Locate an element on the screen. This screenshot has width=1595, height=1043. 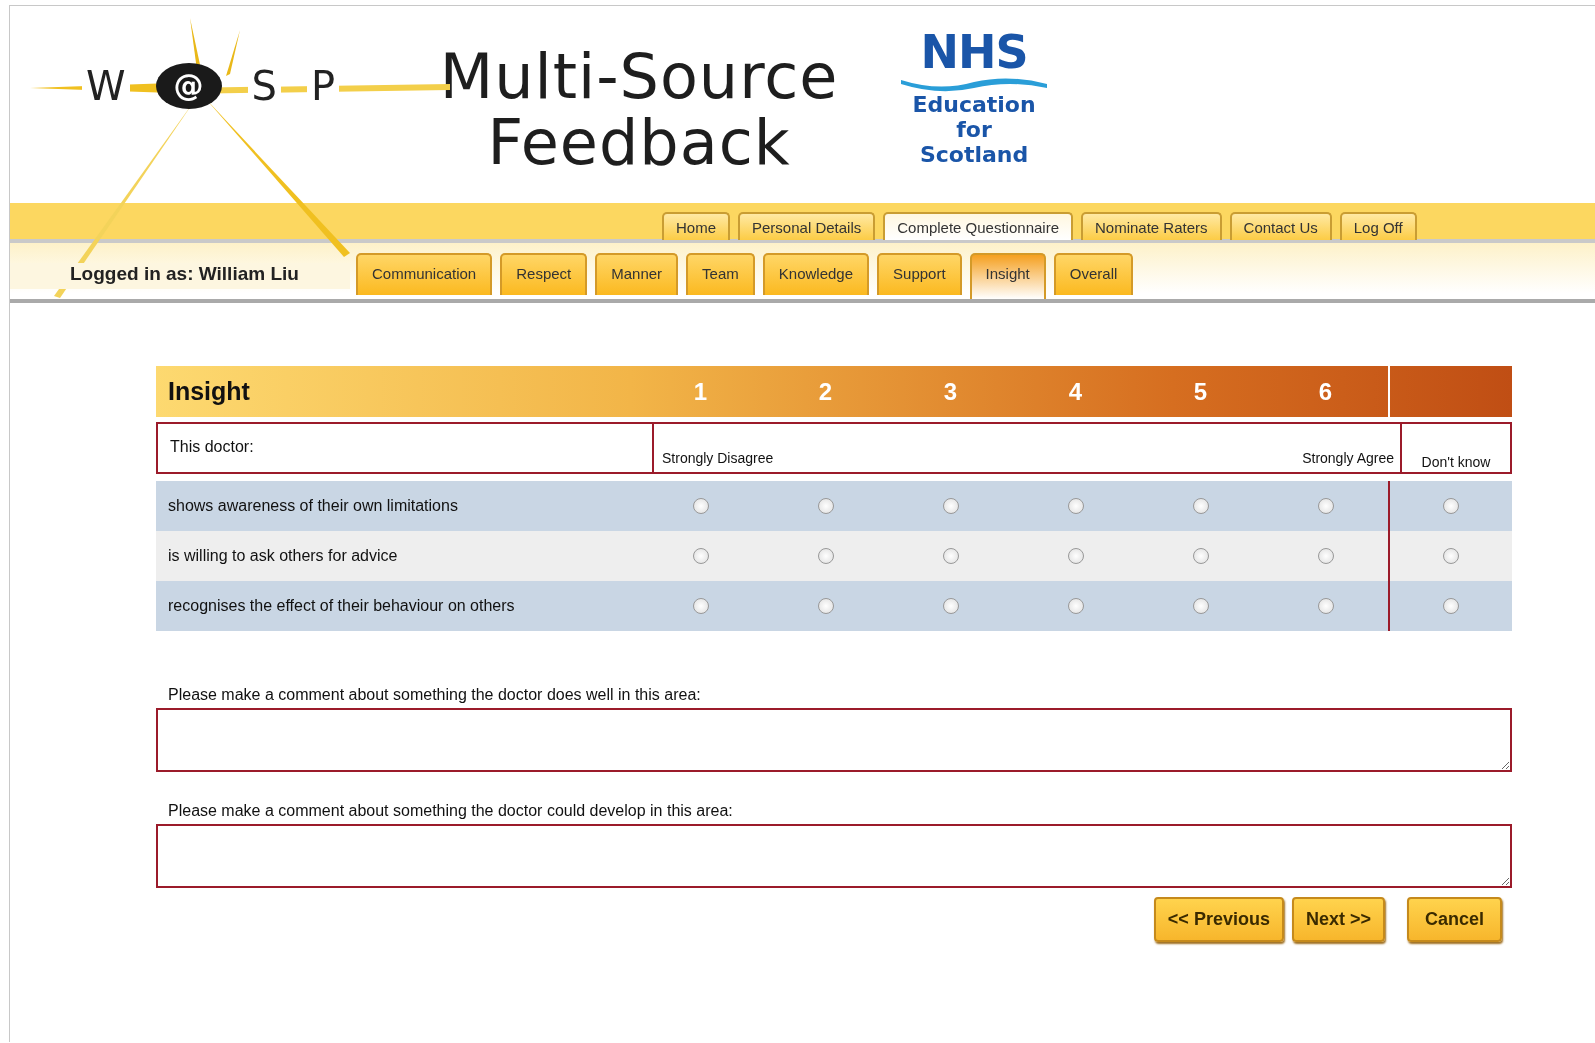
section-tab: Communication is located at coordinates (424, 274).